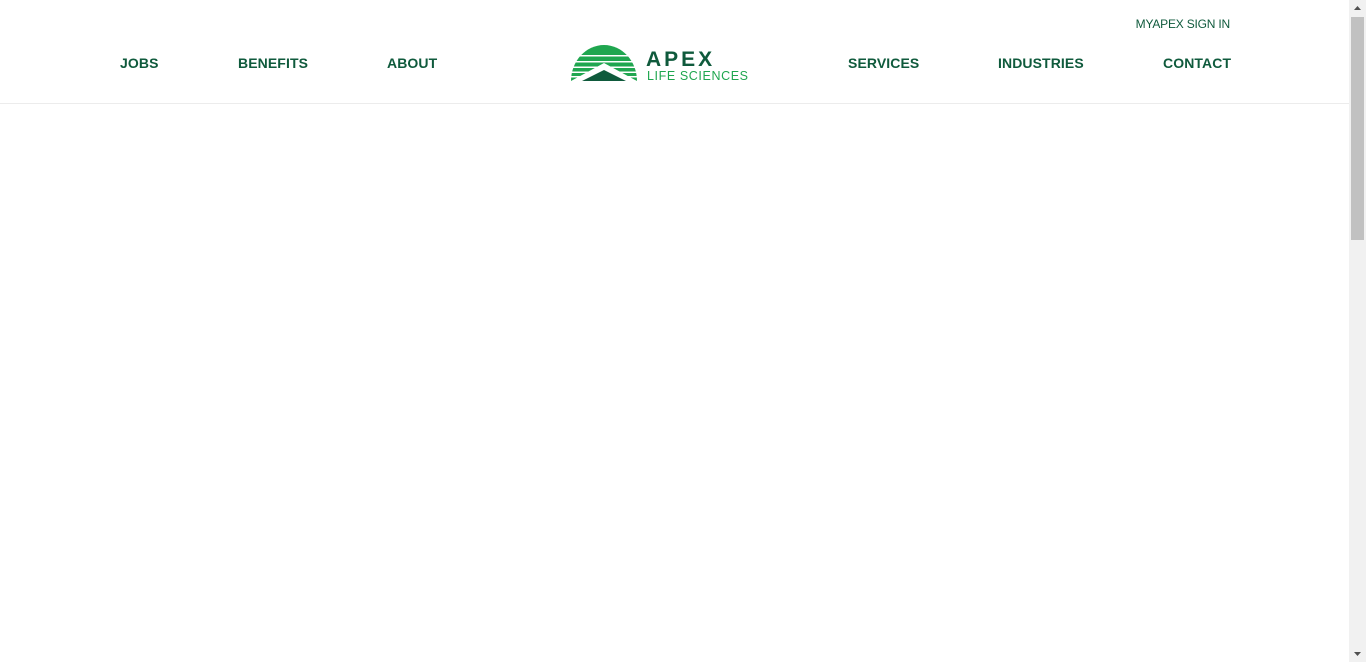  Describe the element at coordinates (1183, 24) in the screenshot. I see `myapex-signin-link: MYAPEX SIGN IN` at that location.